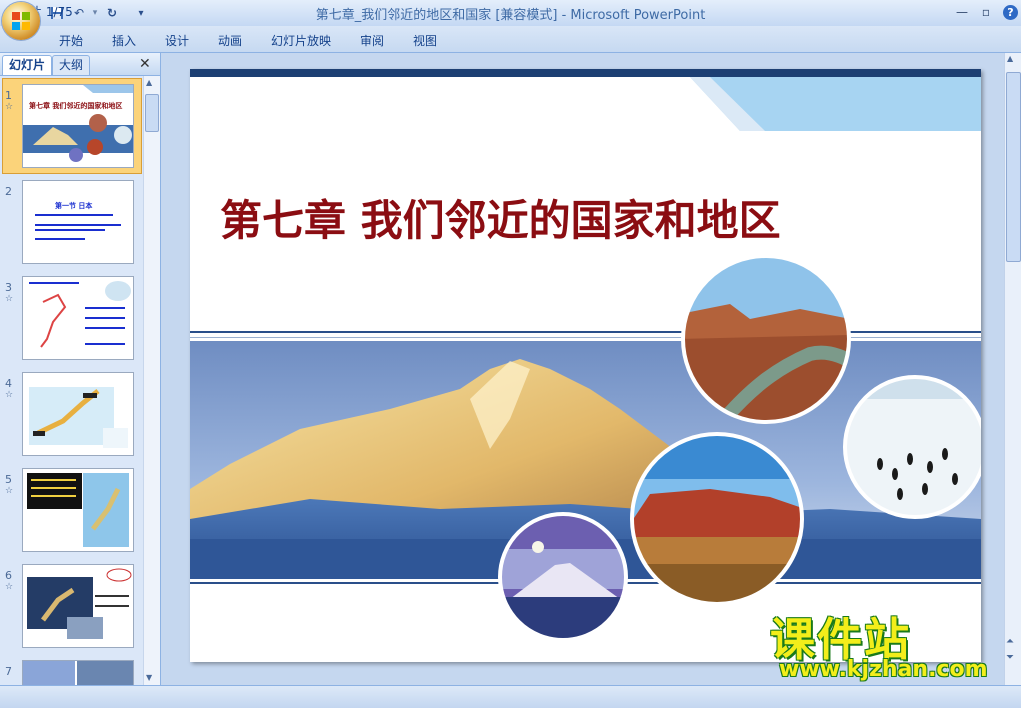  Describe the element at coordinates (1010, 657) in the screenshot. I see `next-slide-icon: ⏷` at that location.